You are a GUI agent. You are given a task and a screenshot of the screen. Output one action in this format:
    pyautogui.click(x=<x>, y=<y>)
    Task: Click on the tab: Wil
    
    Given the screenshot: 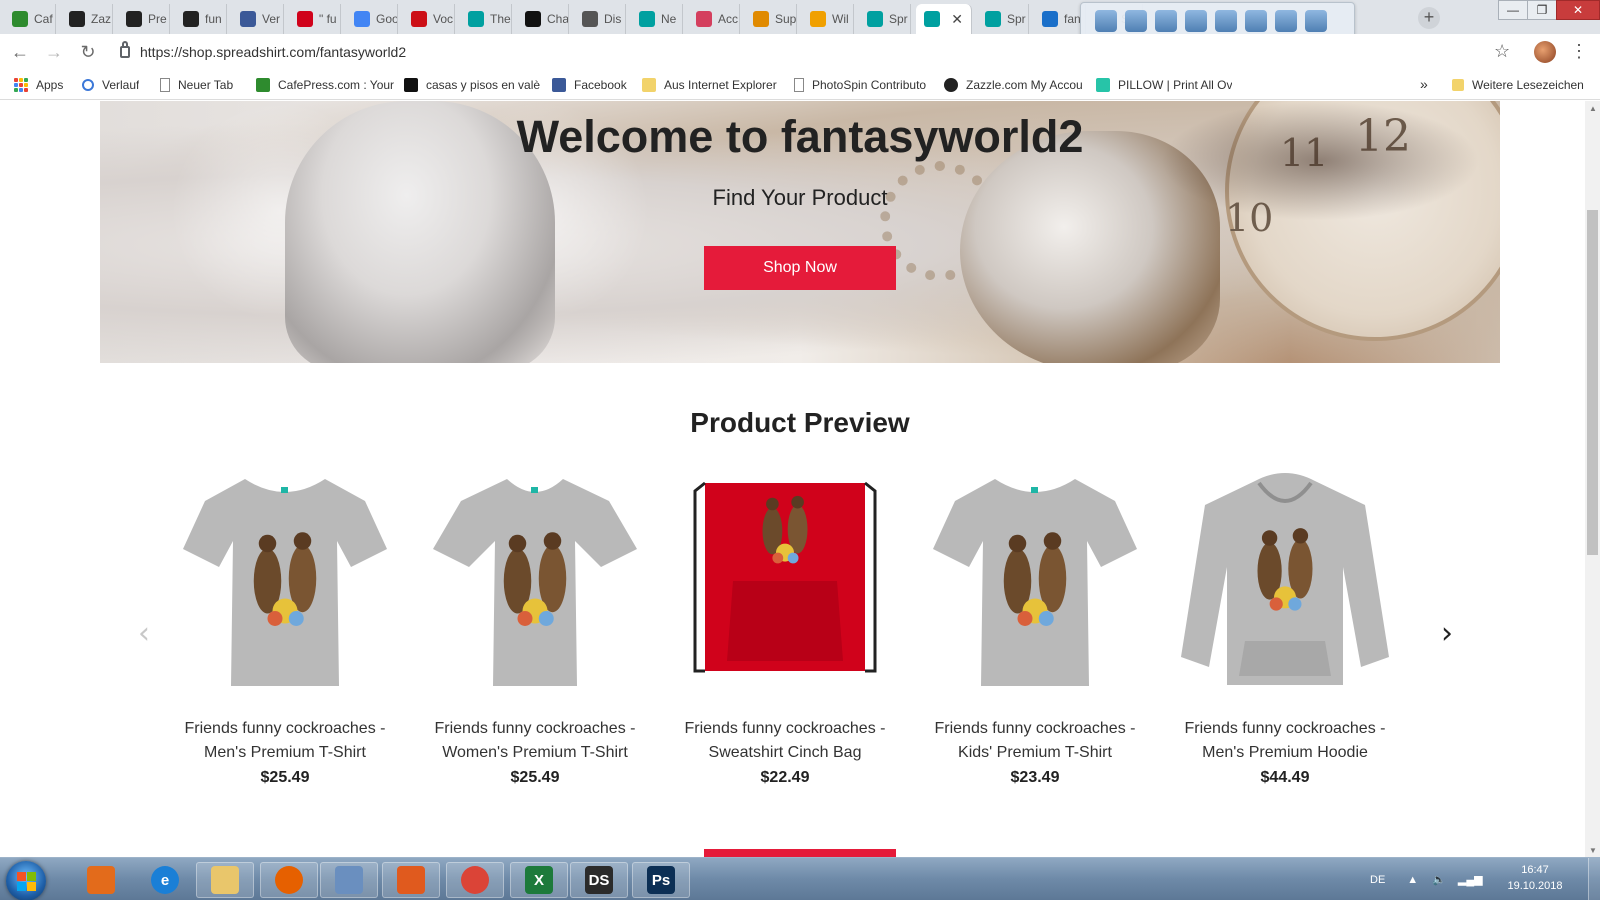 What is the action you would take?
    pyautogui.click(x=828, y=19)
    